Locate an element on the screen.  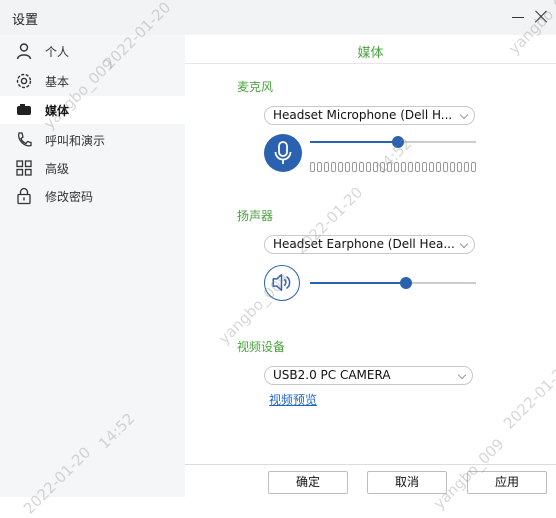
microphone-volume-fill is located at coordinates (354, 142).